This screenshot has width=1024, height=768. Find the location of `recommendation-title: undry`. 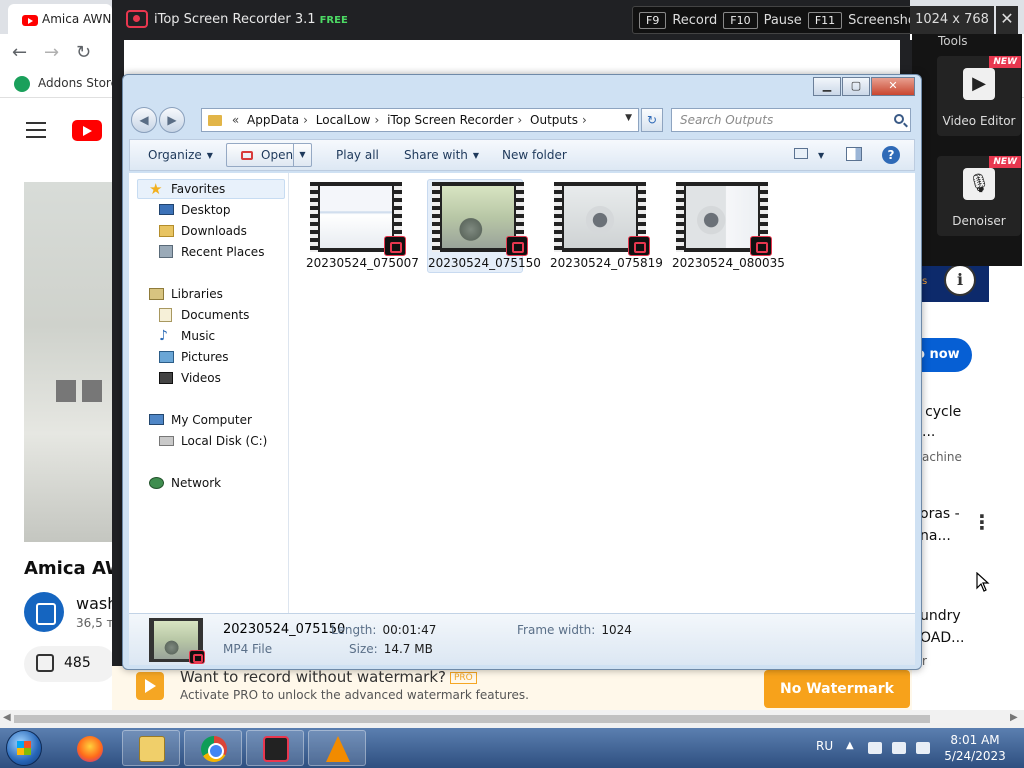

recommendation-title: undry is located at coordinates (940, 616).